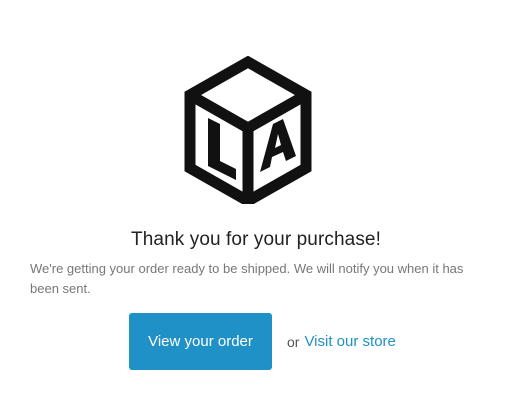  What do you see at coordinates (256, 239) in the screenshot?
I see `page-title: Thank you for your purchase!` at bounding box center [256, 239].